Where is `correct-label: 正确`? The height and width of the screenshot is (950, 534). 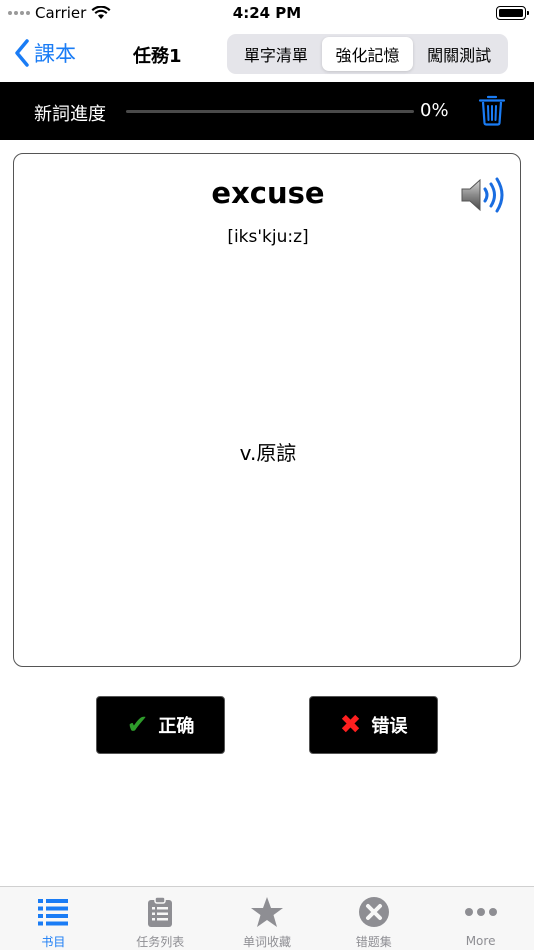
correct-label: 正确 is located at coordinates (176, 726).